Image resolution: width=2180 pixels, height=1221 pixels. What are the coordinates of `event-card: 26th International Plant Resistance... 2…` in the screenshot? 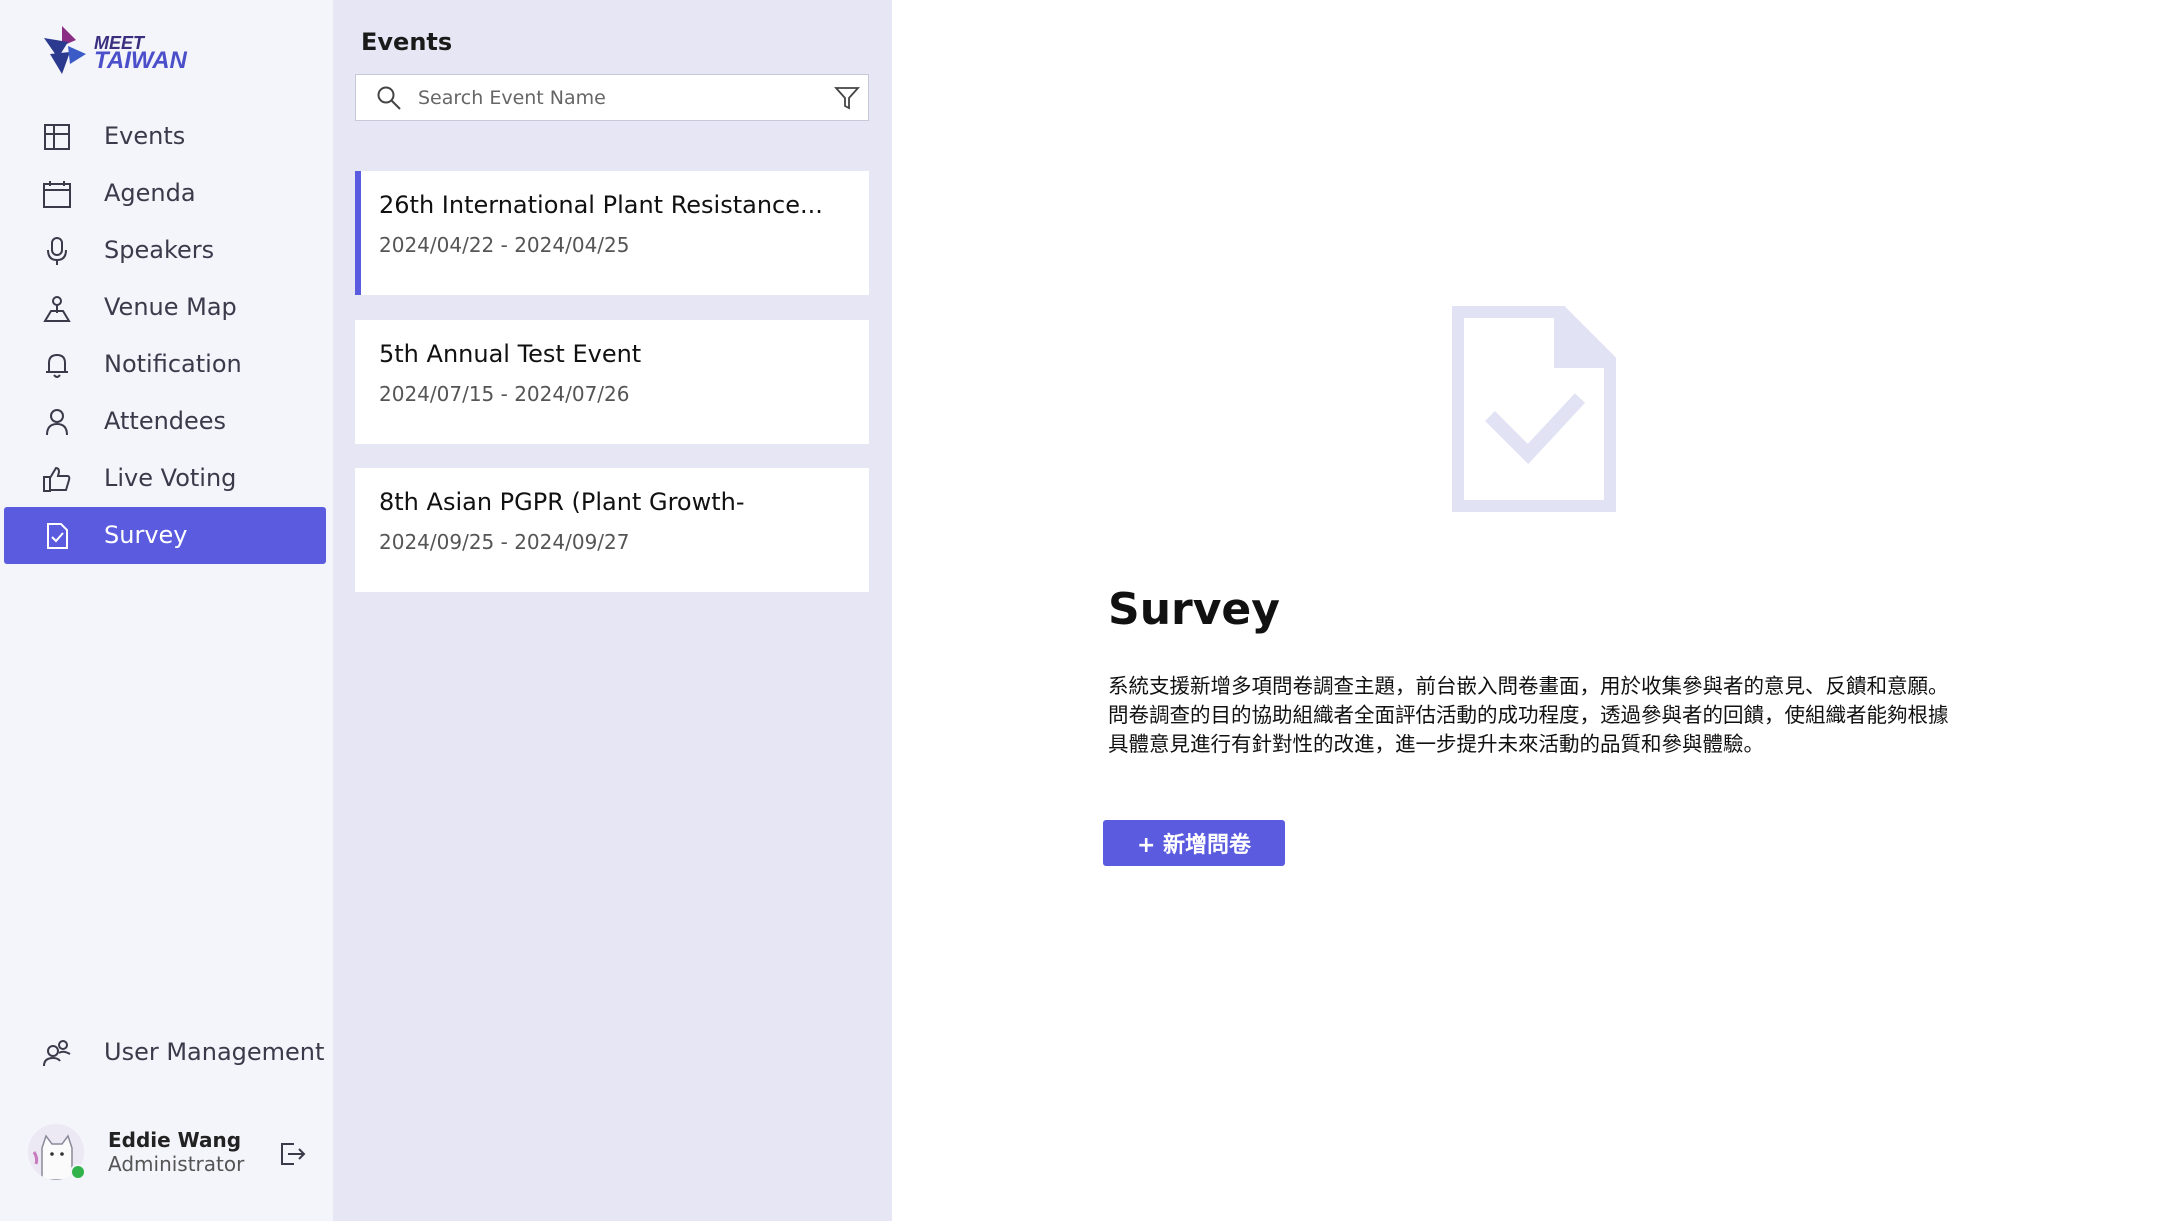 It's located at (612, 233).